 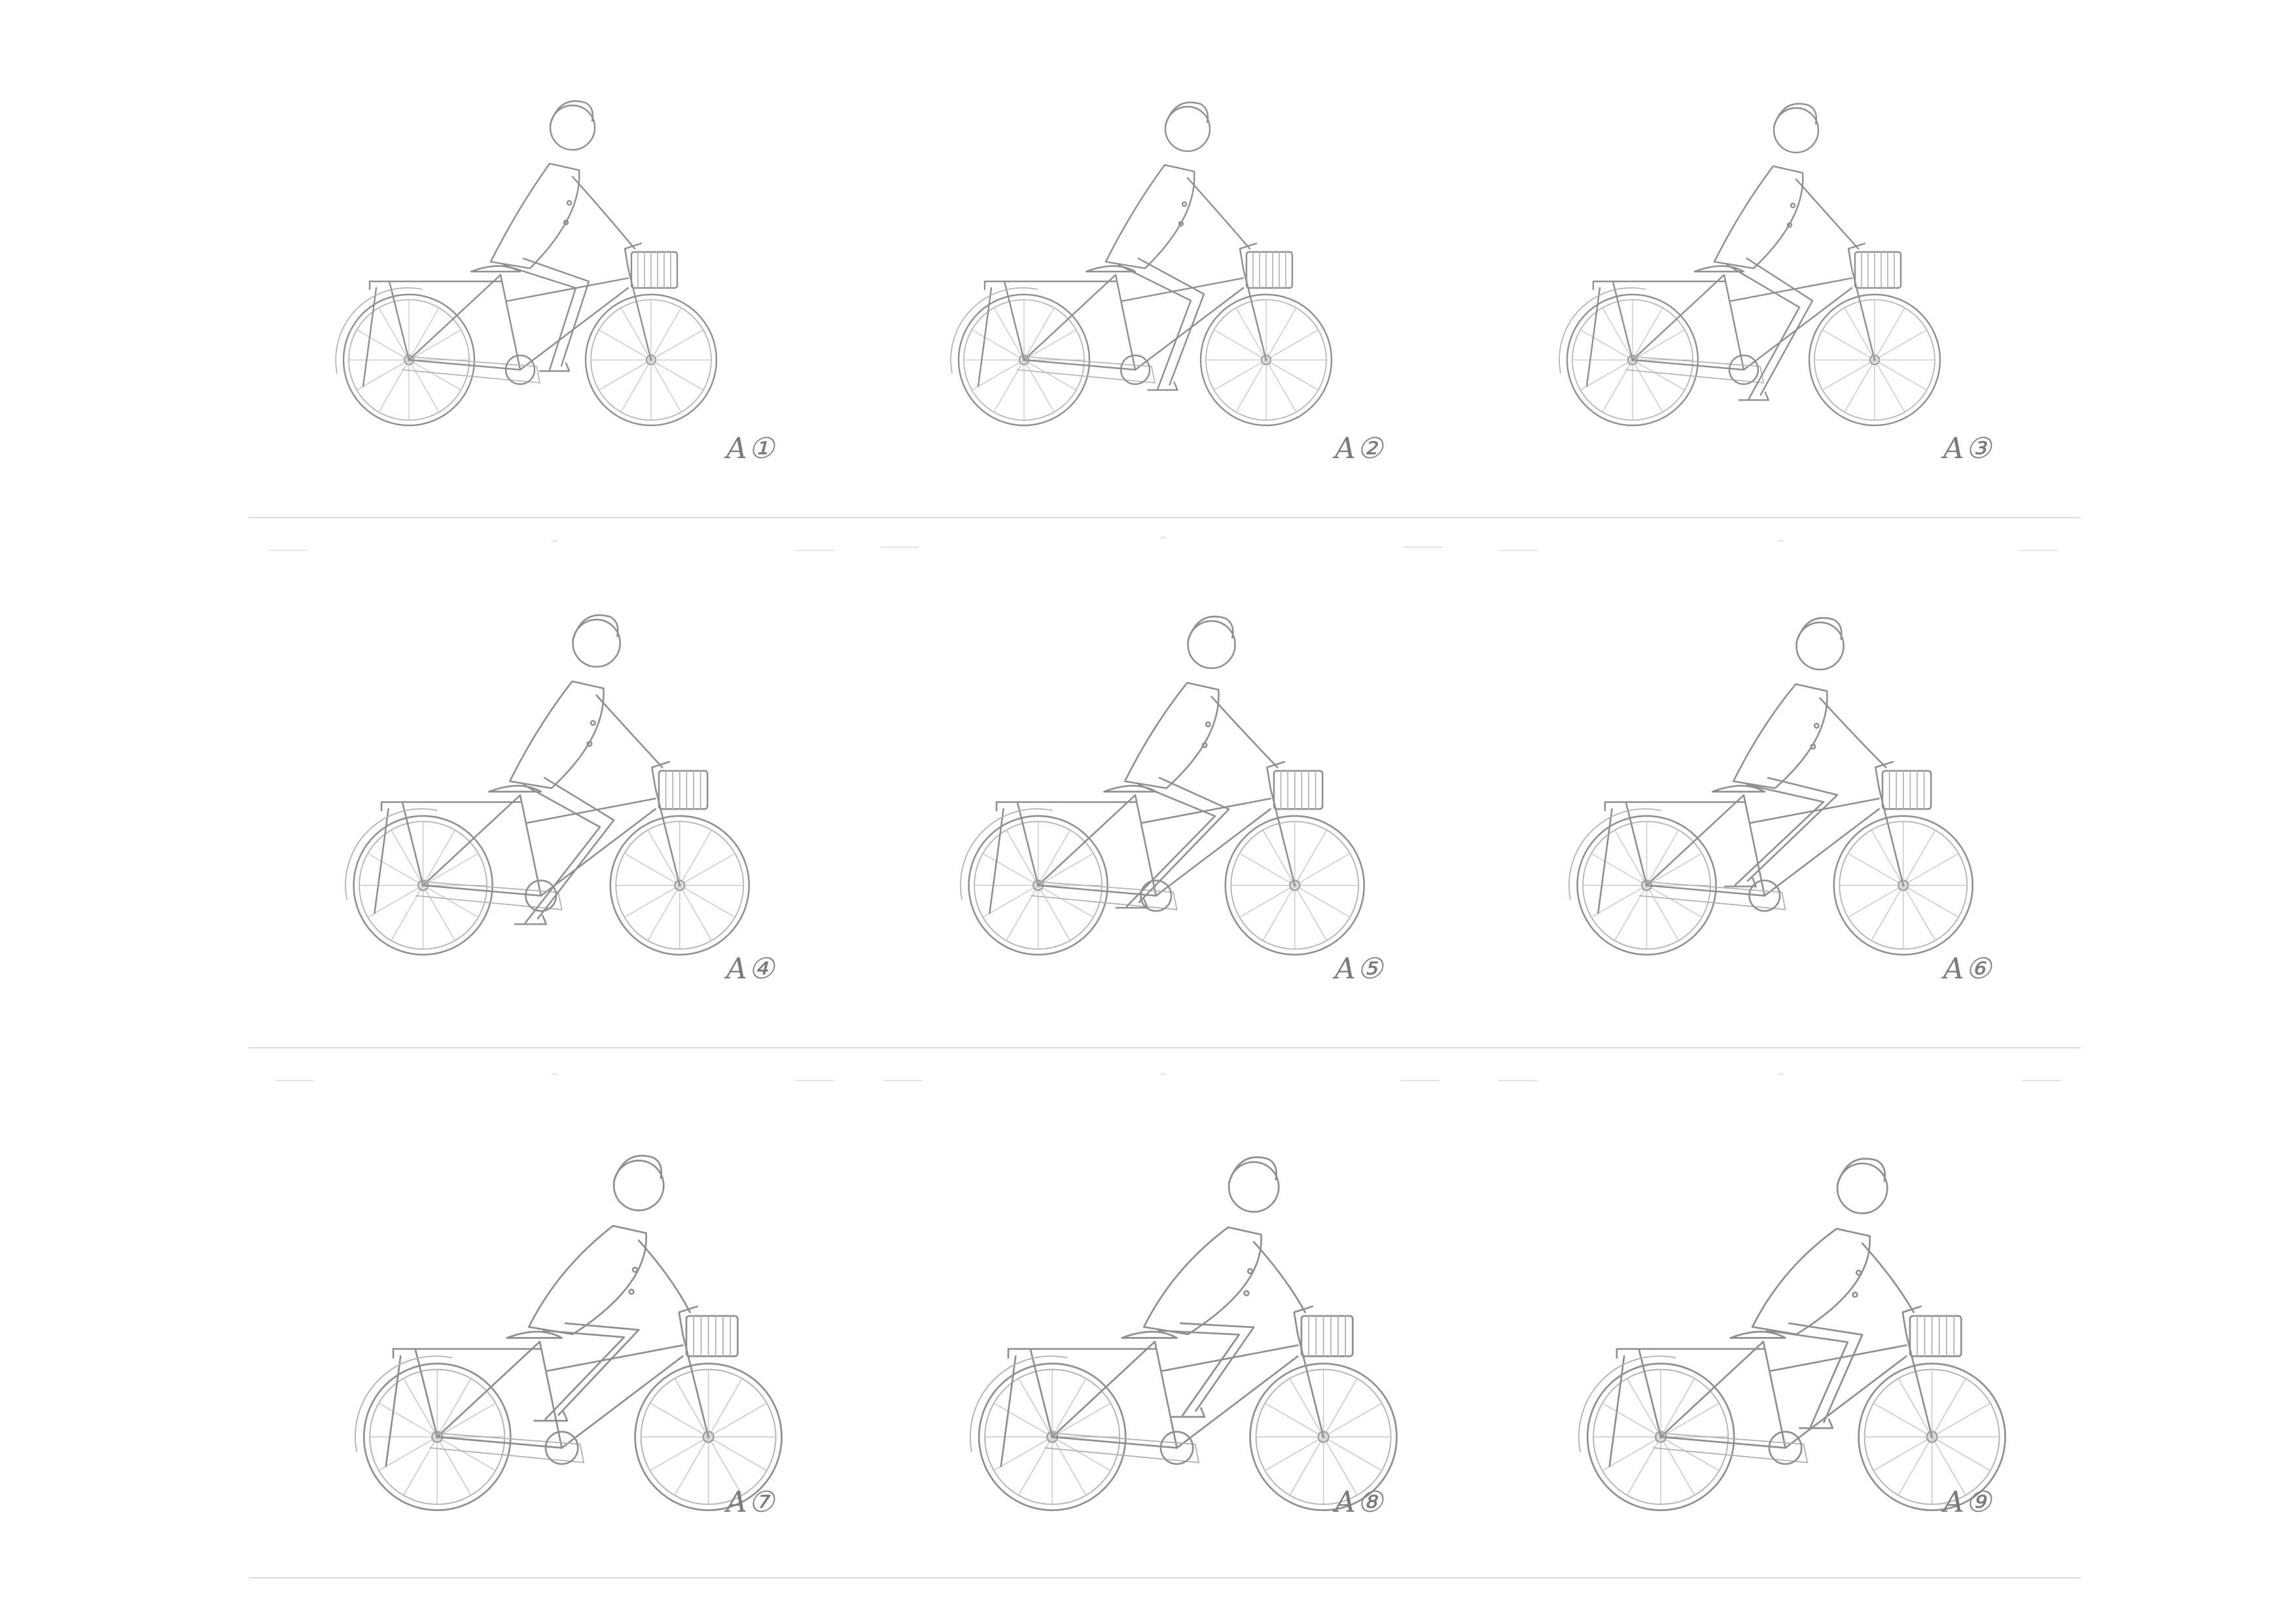 What do you see at coordinates (598, 1369) in the screenshot?
I see `leg-outline` at bounding box center [598, 1369].